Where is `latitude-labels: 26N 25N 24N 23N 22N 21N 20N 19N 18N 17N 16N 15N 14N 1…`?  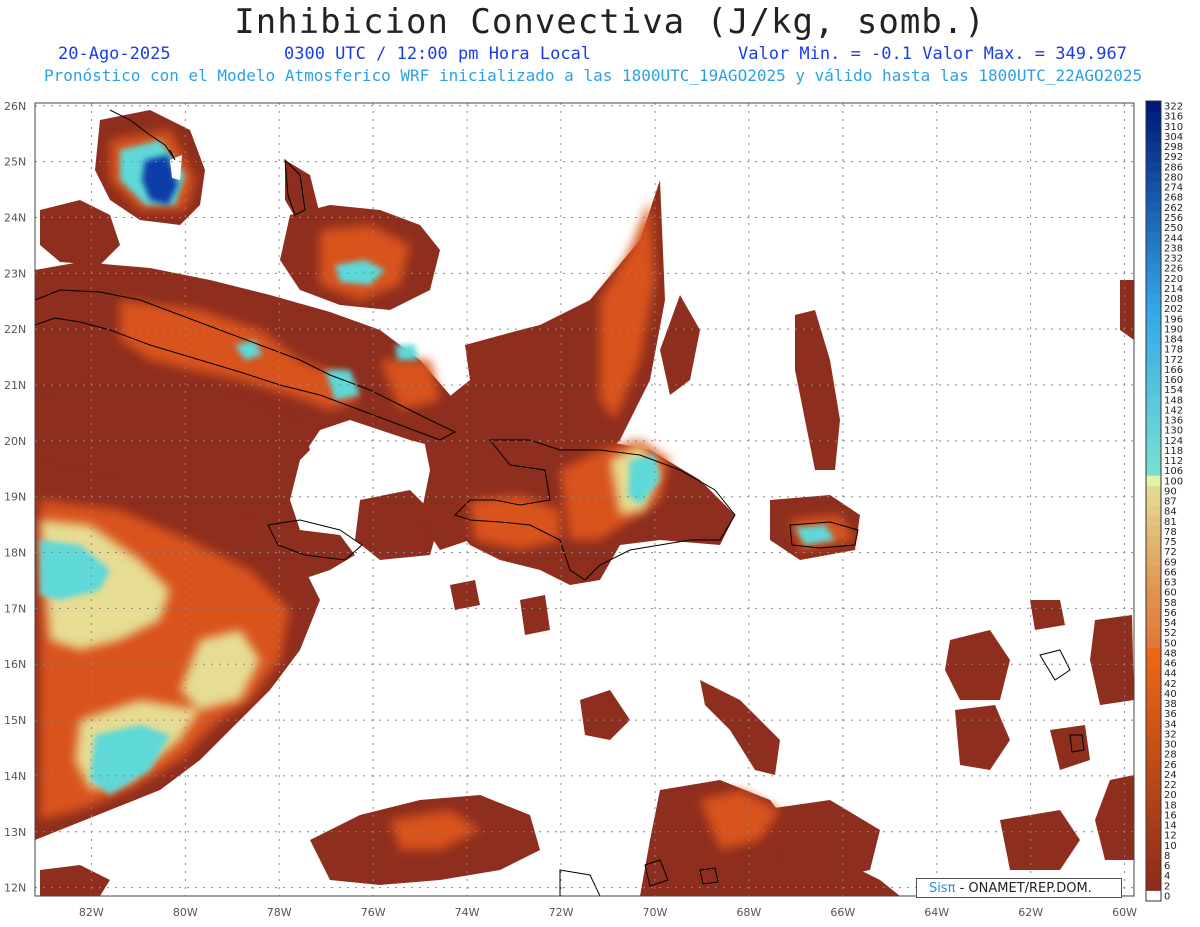 latitude-labels: 26N 25N 24N 23N 22N 21N 20N 19N 18N 17N 16N 15N 14N 1… is located at coordinates (15, 497).